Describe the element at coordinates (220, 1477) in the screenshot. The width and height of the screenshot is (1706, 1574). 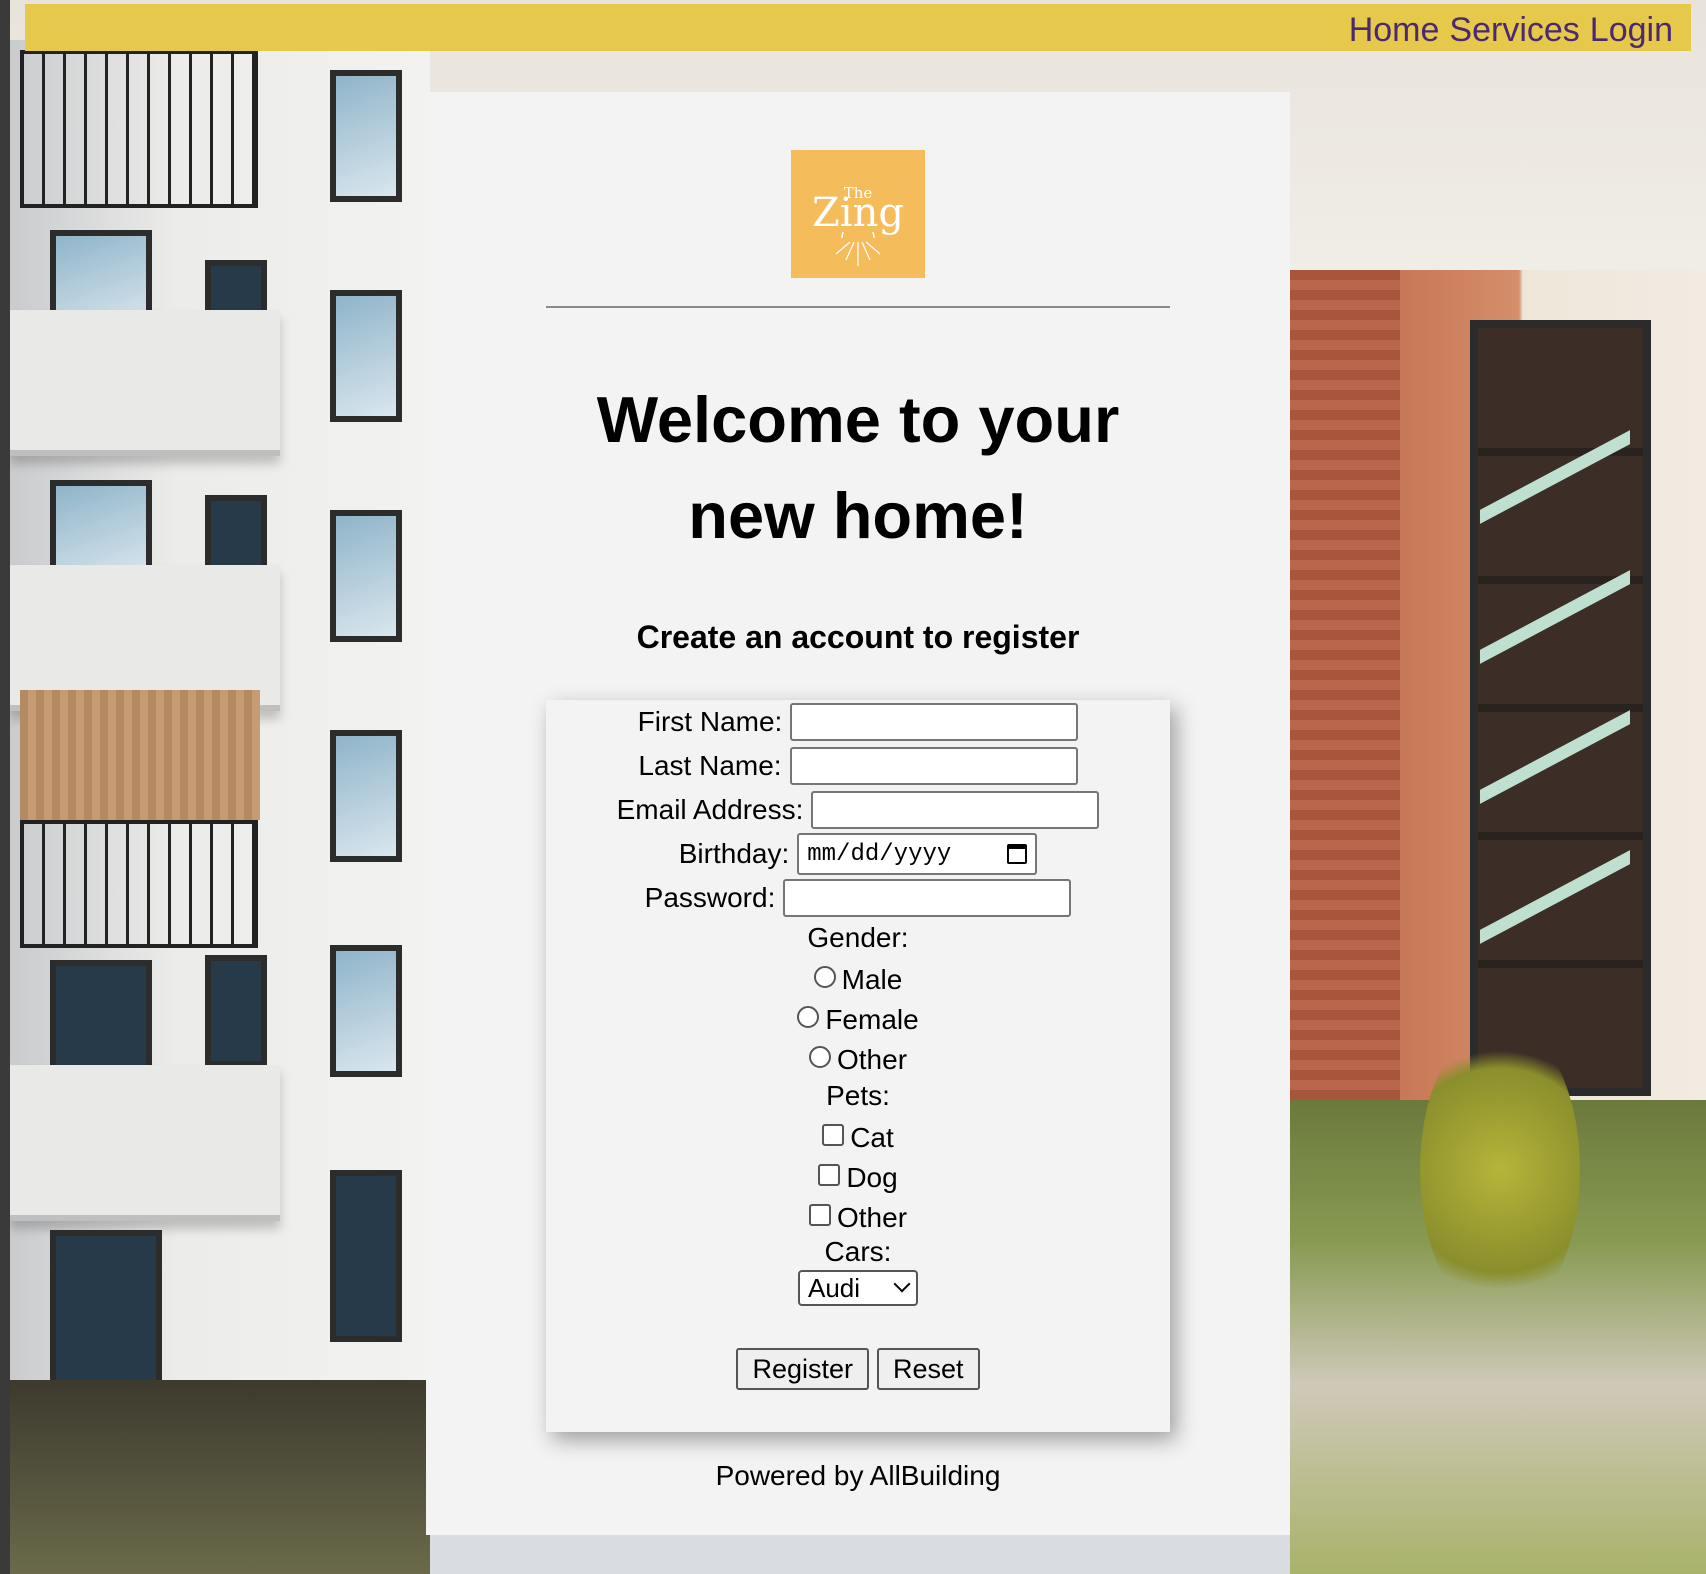
I see `ground-left` at that location.